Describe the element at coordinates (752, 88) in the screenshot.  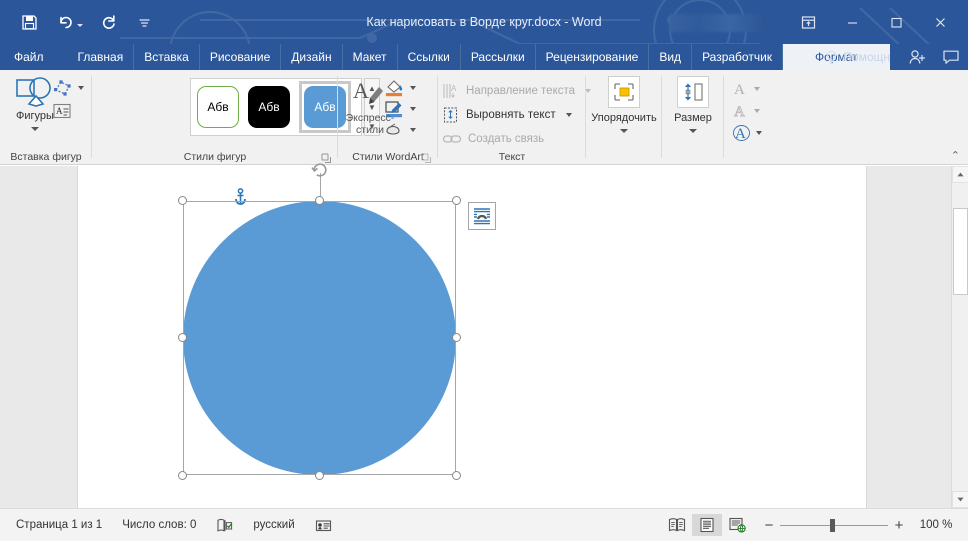
I see `text-fill-button: A` at that location.